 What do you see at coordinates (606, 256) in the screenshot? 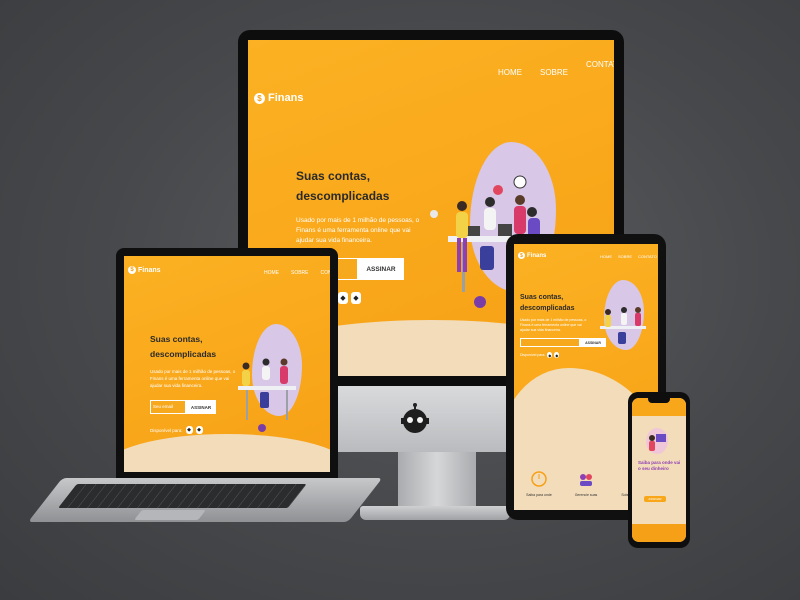
I see `tablet-nav-home: HOME` at bounding box center [606, 256].